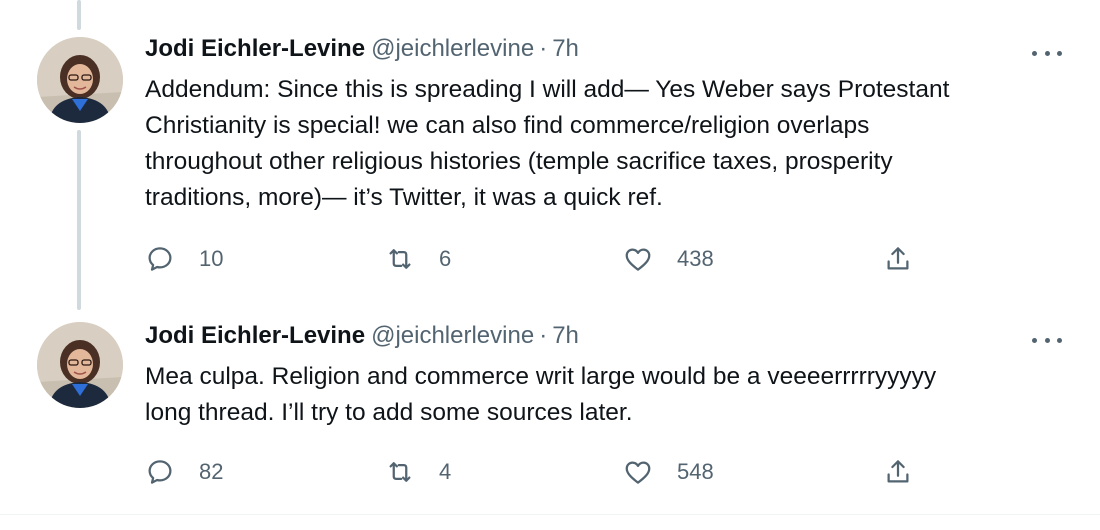  What do you see at coordinates (418, 472) in the screenshot?
I see `retweet-button: 4` at bounding box center [418, 472].